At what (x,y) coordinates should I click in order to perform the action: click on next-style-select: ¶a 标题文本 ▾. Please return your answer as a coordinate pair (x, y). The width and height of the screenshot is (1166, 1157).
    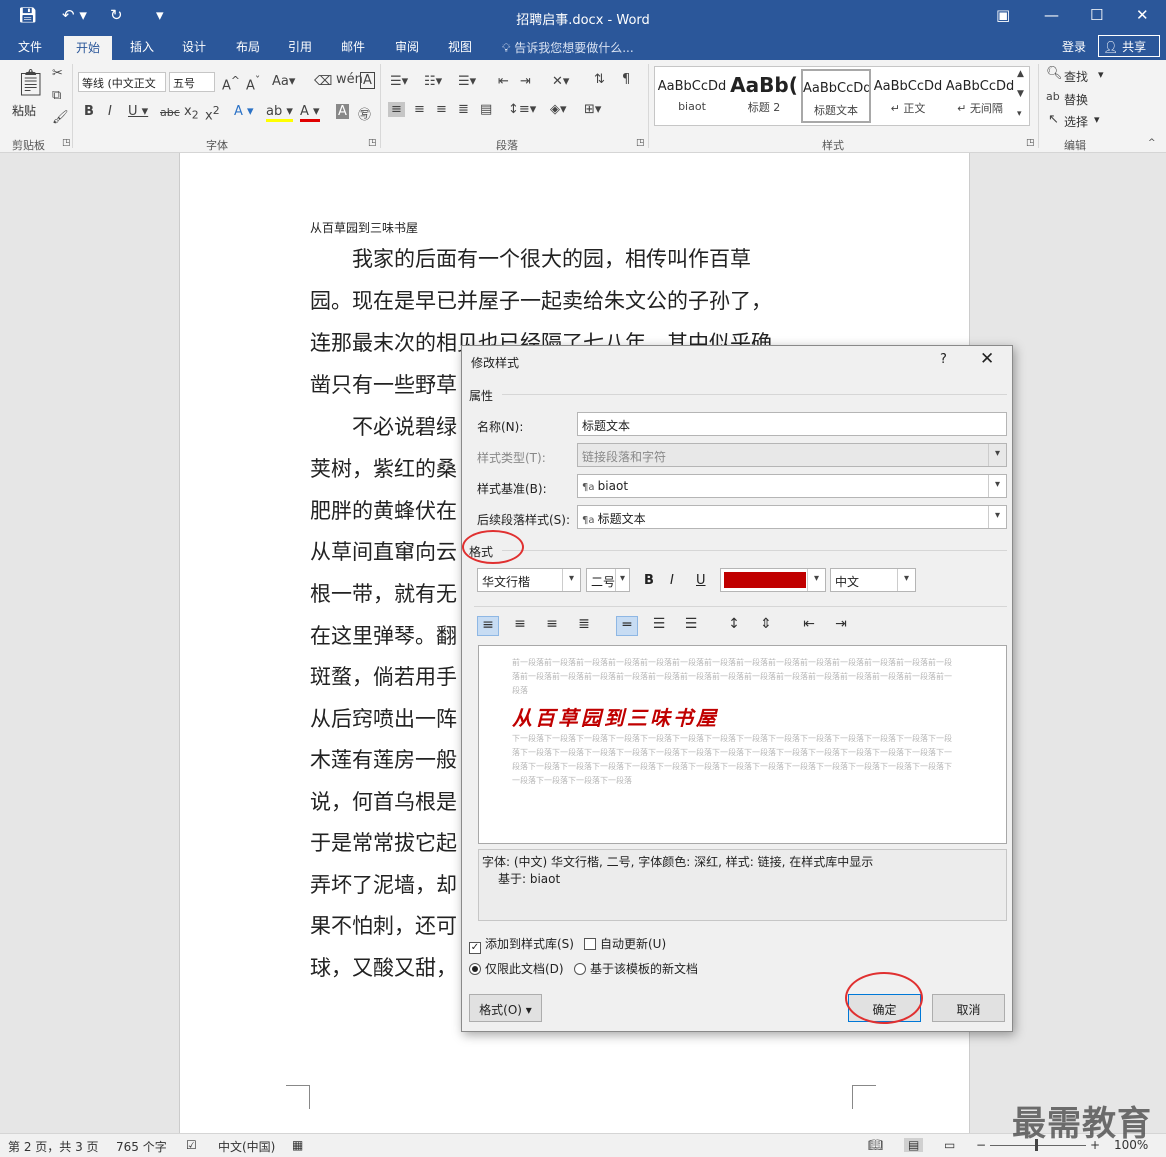
    Looking at the image, I should click on (792, 517).